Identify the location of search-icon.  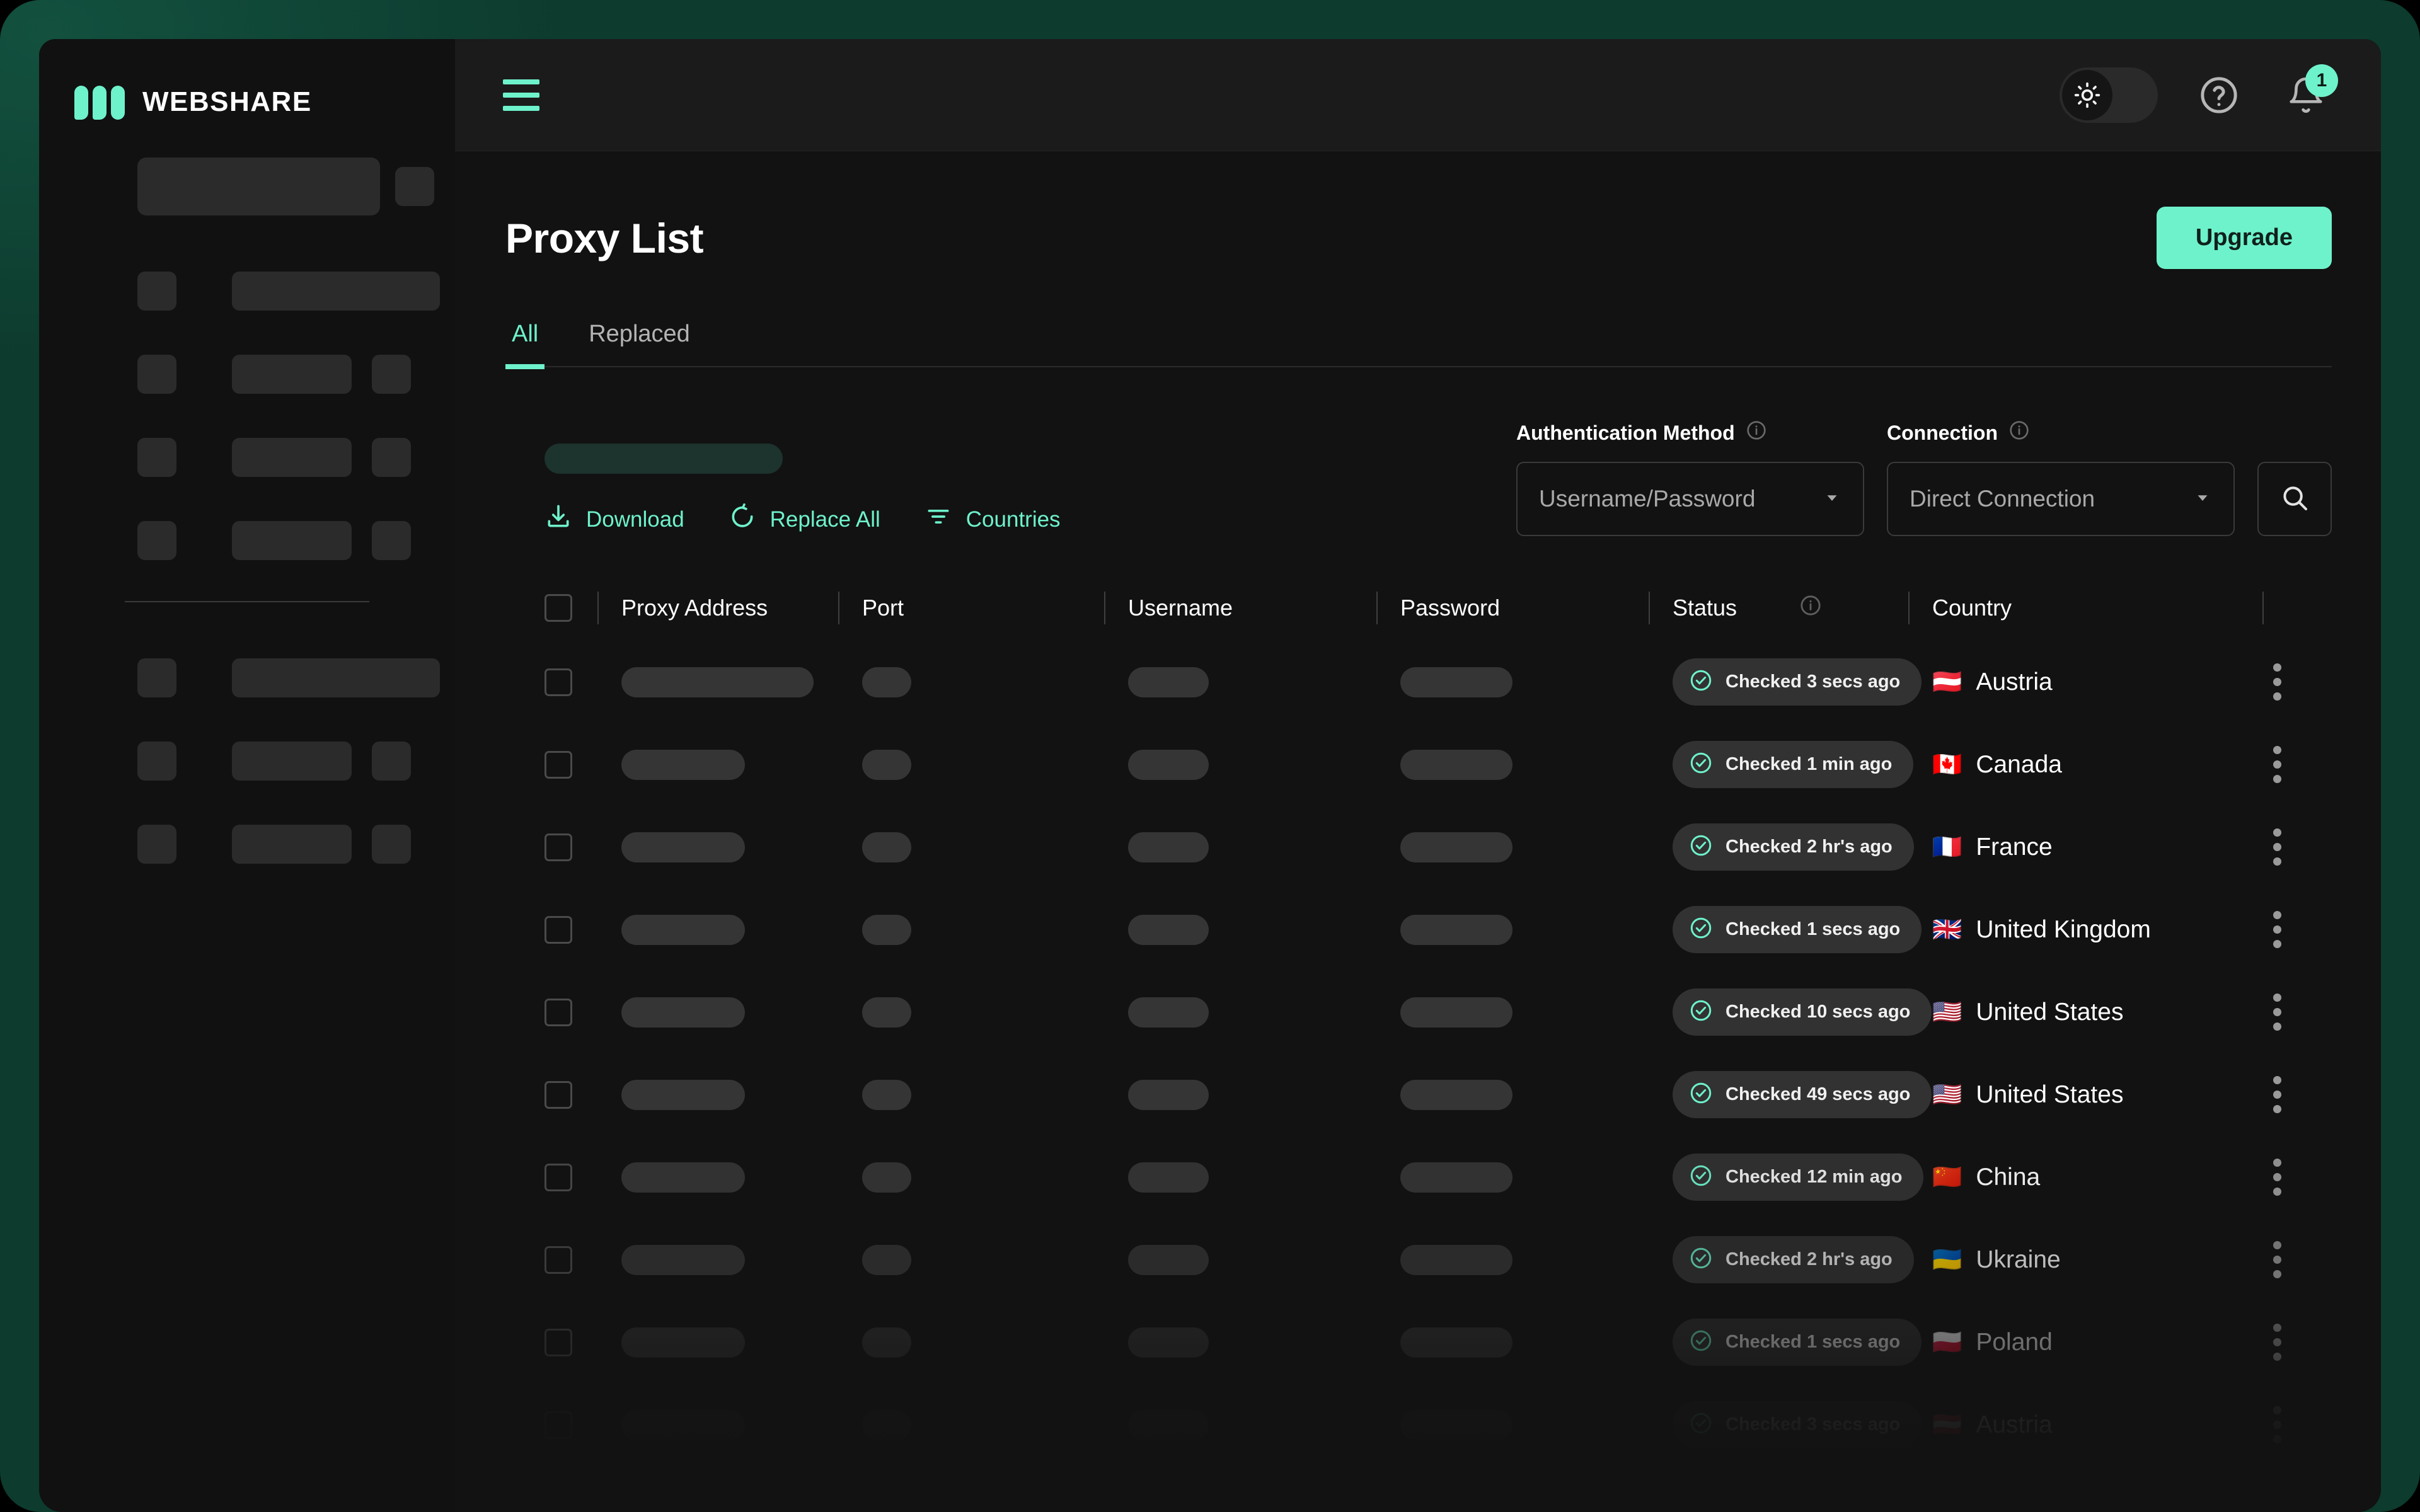
(2294, 499).